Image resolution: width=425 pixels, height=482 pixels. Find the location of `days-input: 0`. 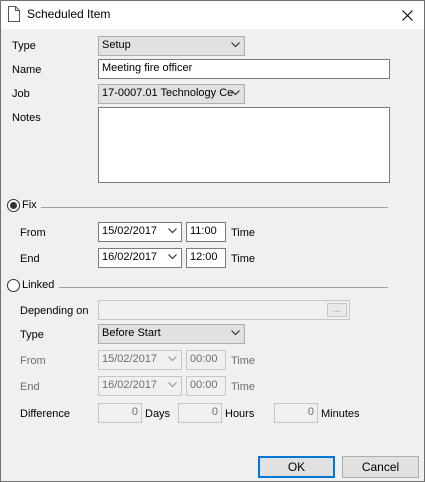

days-input: 0 is located at coordinates (120, 413).